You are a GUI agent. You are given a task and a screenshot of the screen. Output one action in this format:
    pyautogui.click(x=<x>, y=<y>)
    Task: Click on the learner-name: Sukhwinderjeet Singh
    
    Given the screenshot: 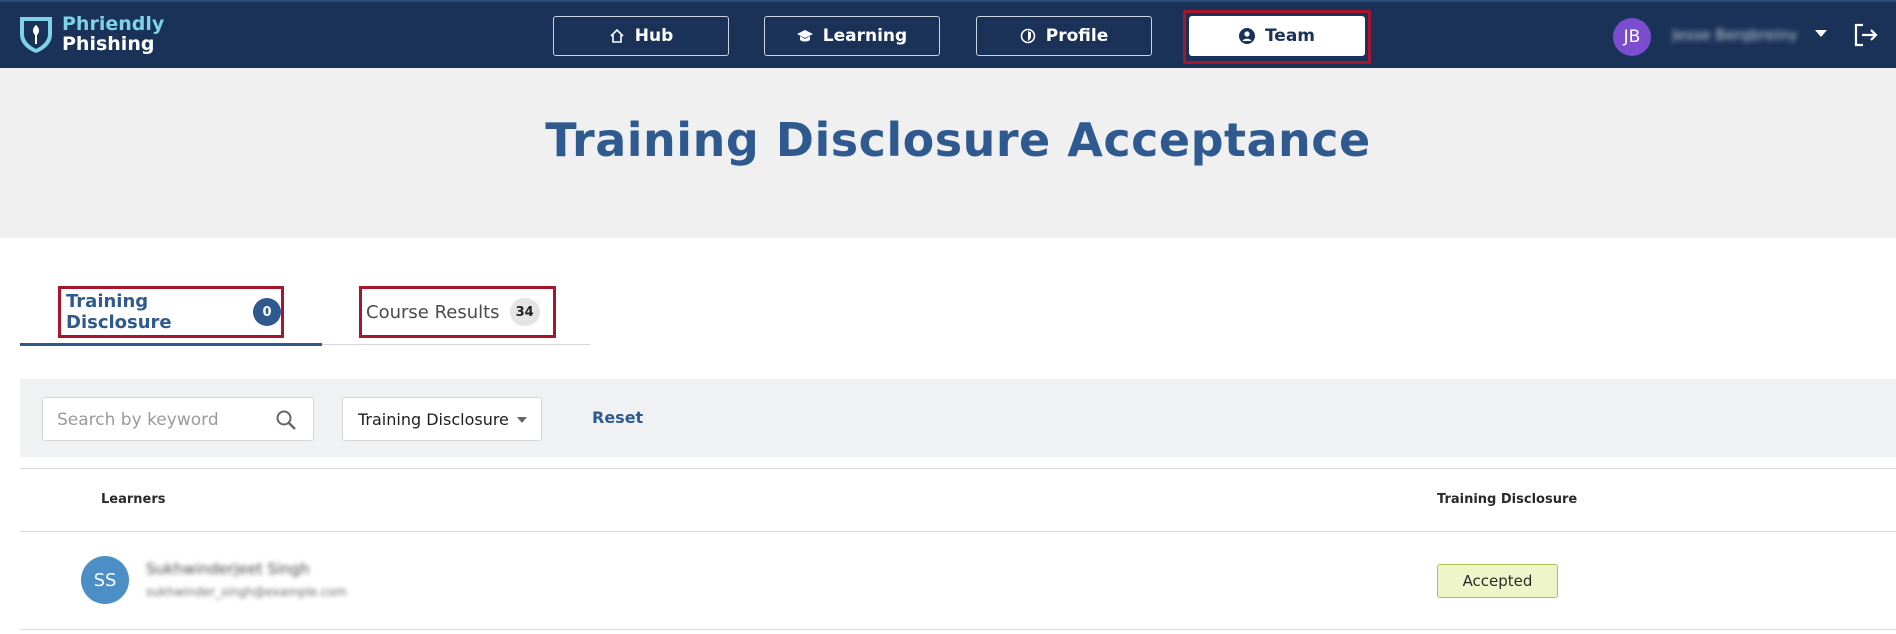 What is the action you would take?
    pyautogui.click(x=228, y=569)
    